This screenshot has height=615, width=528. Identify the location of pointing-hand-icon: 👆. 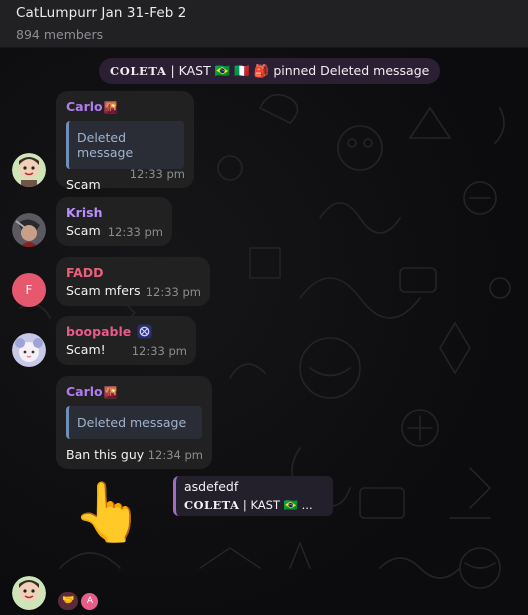
(108, 512).